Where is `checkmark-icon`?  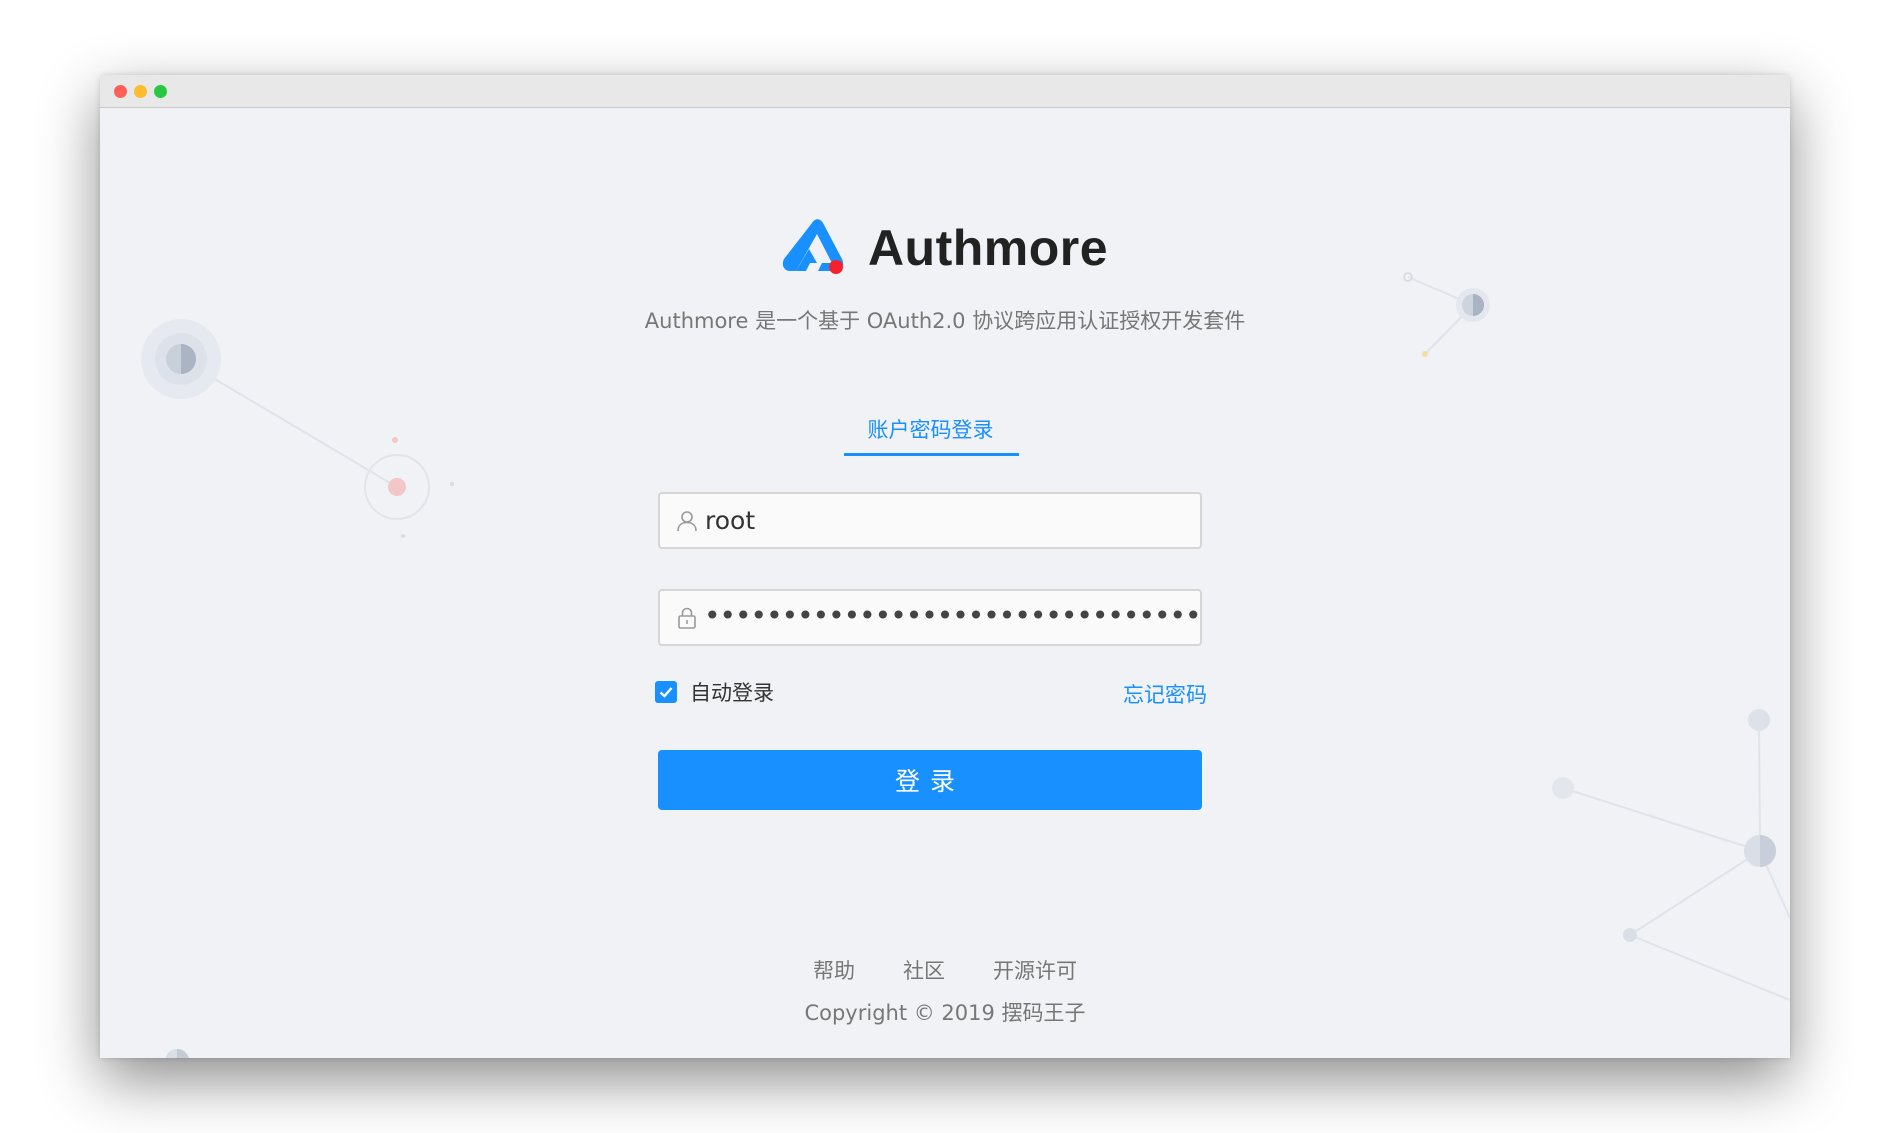 checkmark-icon is located at coordinates (666, 692).